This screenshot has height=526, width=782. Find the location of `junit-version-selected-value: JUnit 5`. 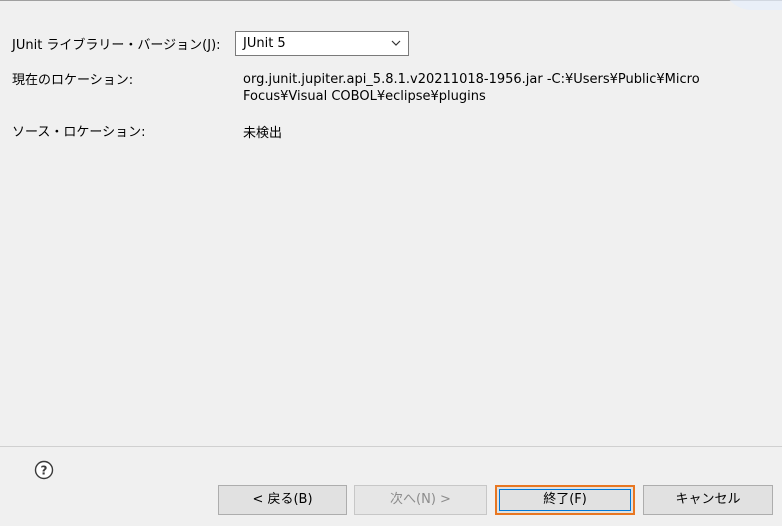

junit-version-selected-value: JUnit 5 is located at coordinates (264, 43).